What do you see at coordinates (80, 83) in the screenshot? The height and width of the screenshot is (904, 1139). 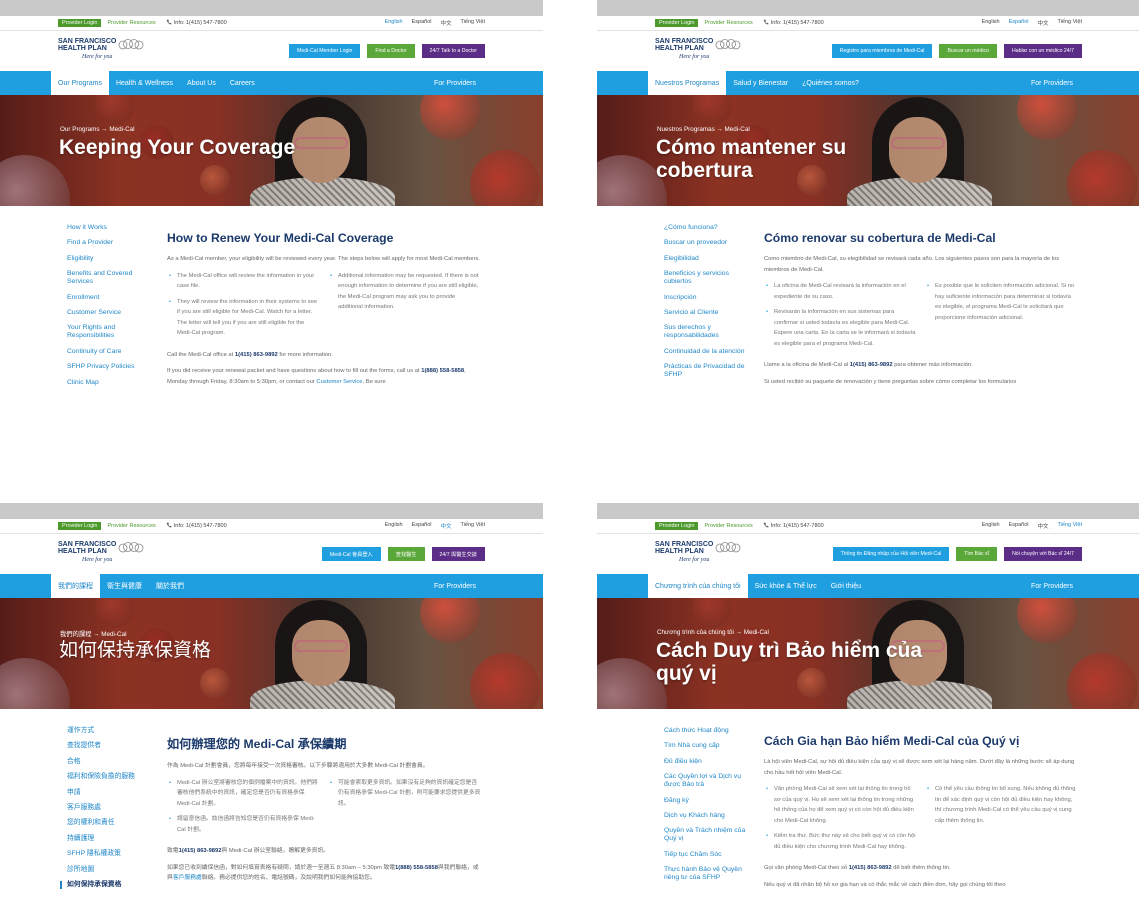 I see `nav-tab: Our Programs` at bounding box center [80, 83].